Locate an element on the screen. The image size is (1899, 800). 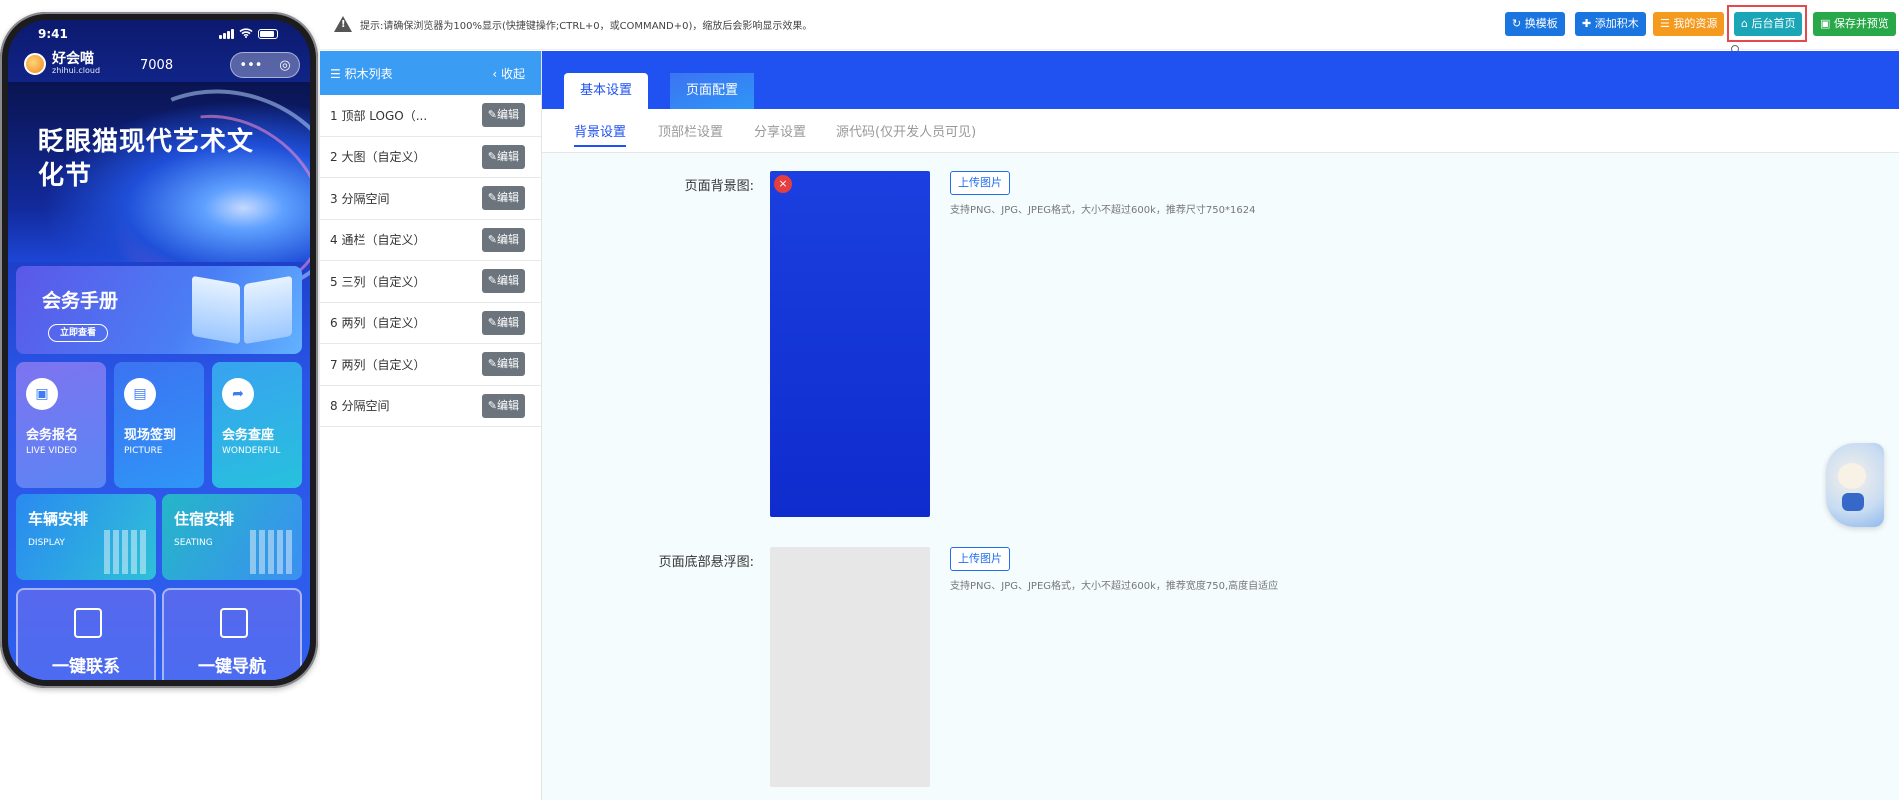
picture-icon: ▤ is located at coordinates (140, 394).